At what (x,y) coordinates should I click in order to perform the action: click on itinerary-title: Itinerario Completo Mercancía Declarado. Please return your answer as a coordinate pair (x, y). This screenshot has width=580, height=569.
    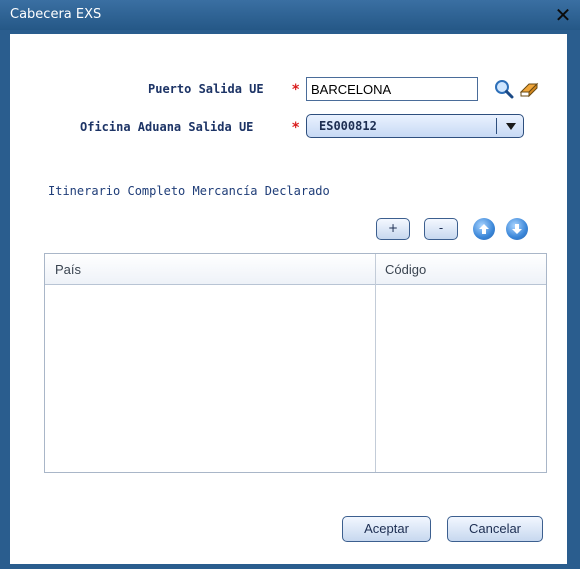
    Looking at the image, I should click on (189, 191).